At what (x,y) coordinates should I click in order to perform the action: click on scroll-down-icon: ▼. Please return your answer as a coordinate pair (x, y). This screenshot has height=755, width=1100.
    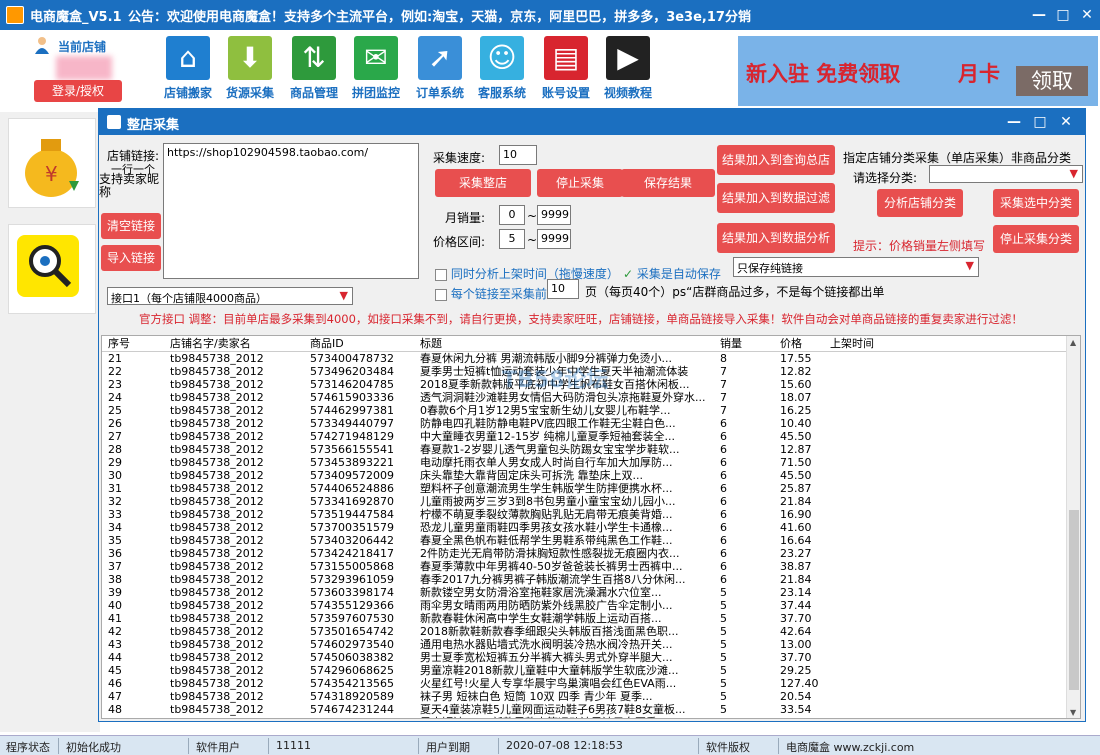
    Looking at the image, I should click on (1073, 712).